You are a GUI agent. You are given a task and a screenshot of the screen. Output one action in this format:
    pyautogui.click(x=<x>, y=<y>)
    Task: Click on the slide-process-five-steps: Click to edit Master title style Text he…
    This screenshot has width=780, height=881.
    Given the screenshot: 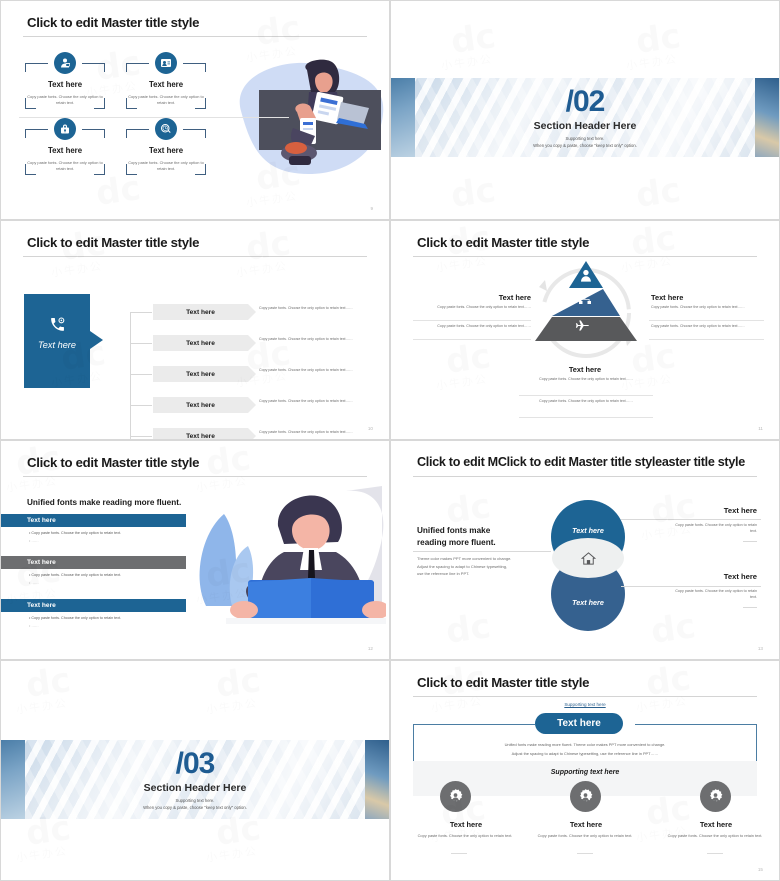 What is the action you would take?
    pyautogui.click(x=195, y=330)
    